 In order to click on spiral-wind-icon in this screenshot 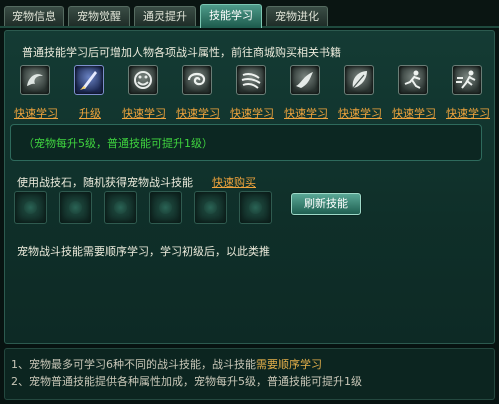, I will do `click(197, 80)`.